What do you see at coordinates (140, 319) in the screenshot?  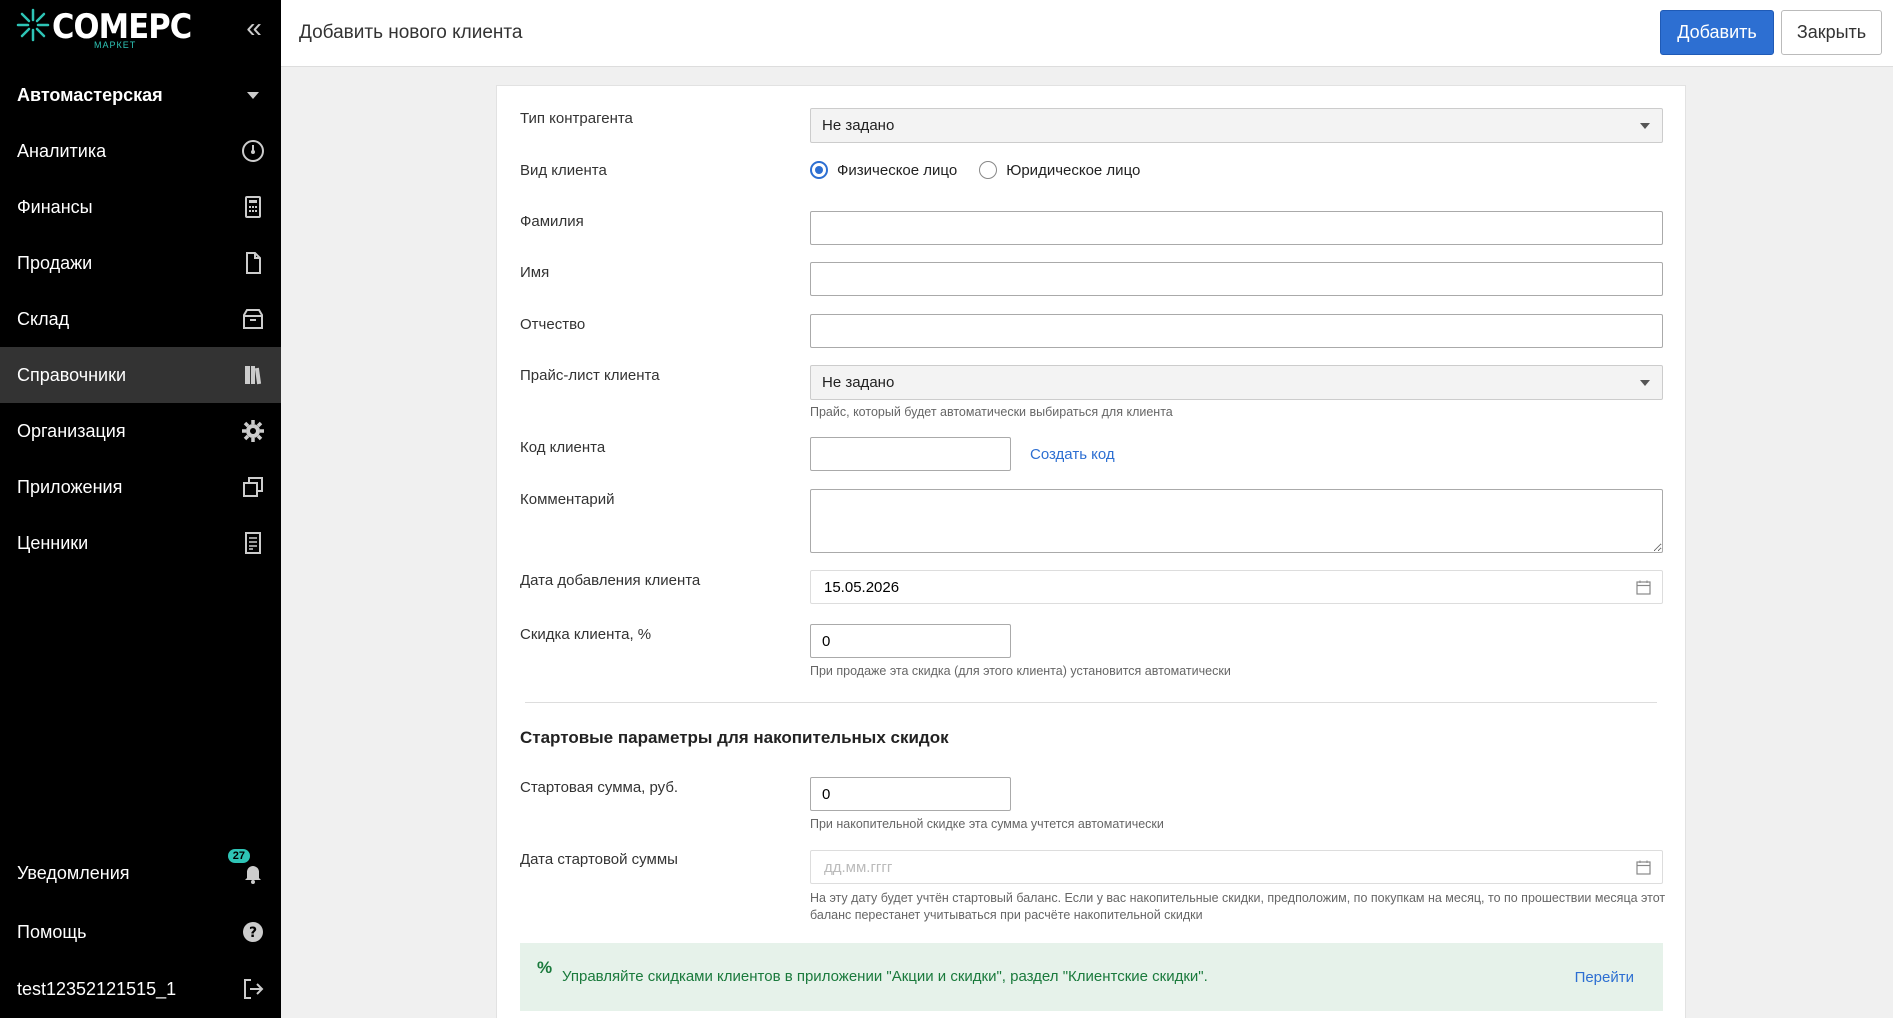 I see `sidebar-item-warehouse: Склад` at bounding box center [140, 319].